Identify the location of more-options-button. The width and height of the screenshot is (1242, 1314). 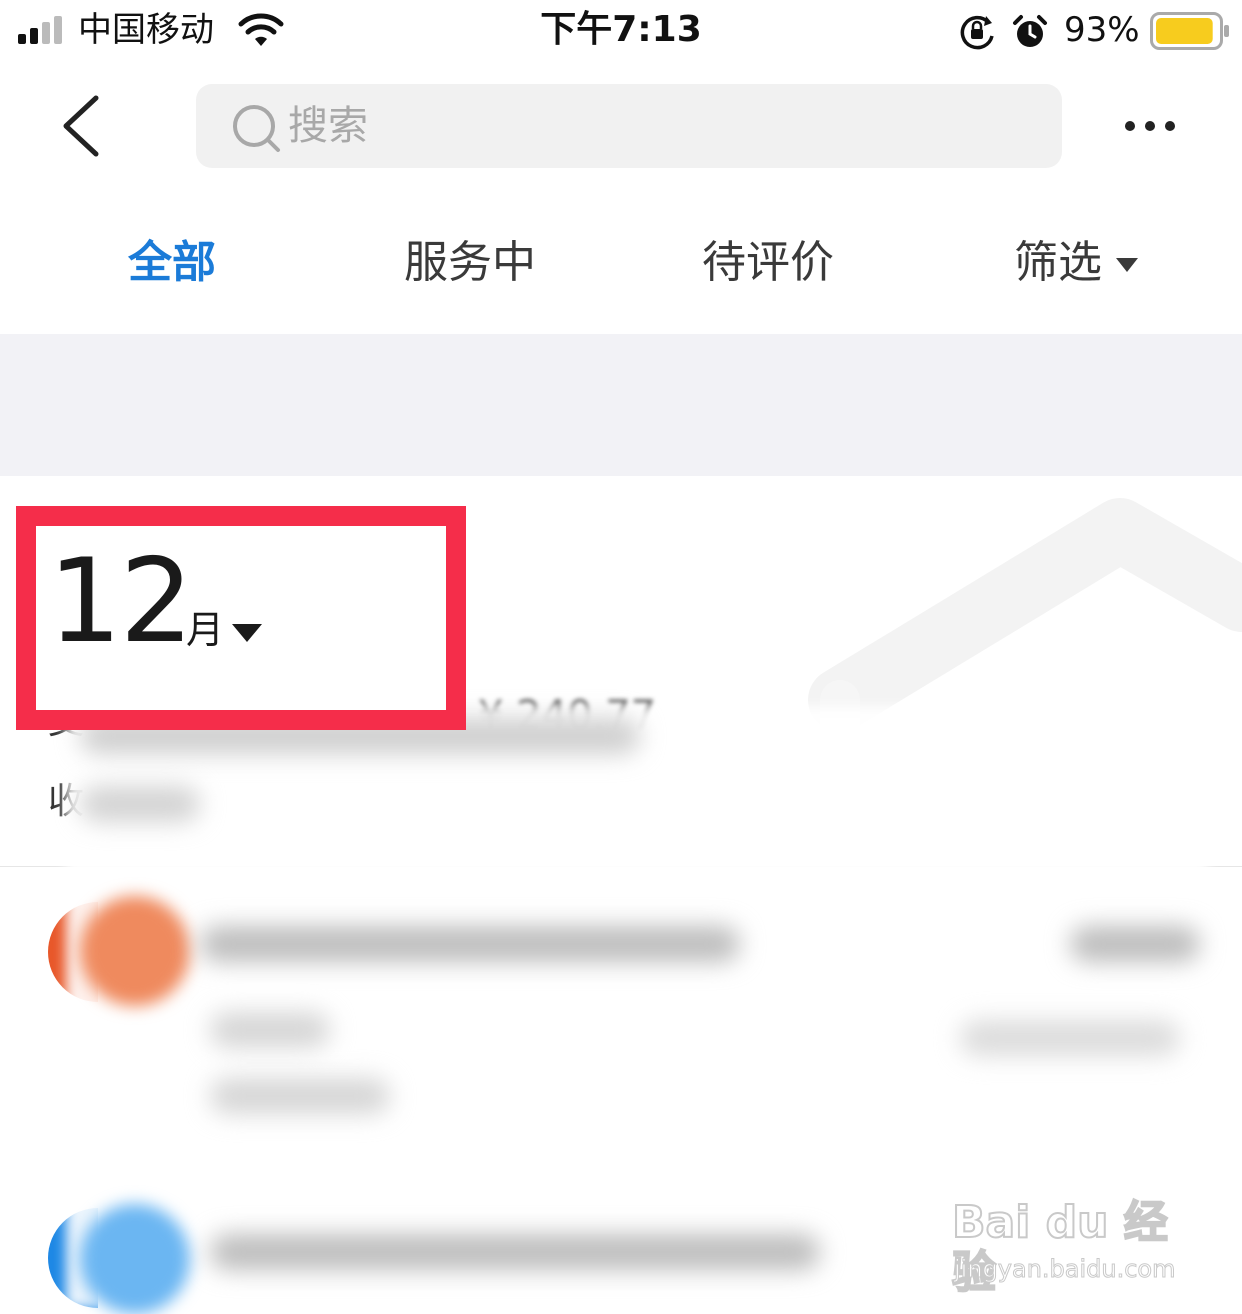
(1150, 126).